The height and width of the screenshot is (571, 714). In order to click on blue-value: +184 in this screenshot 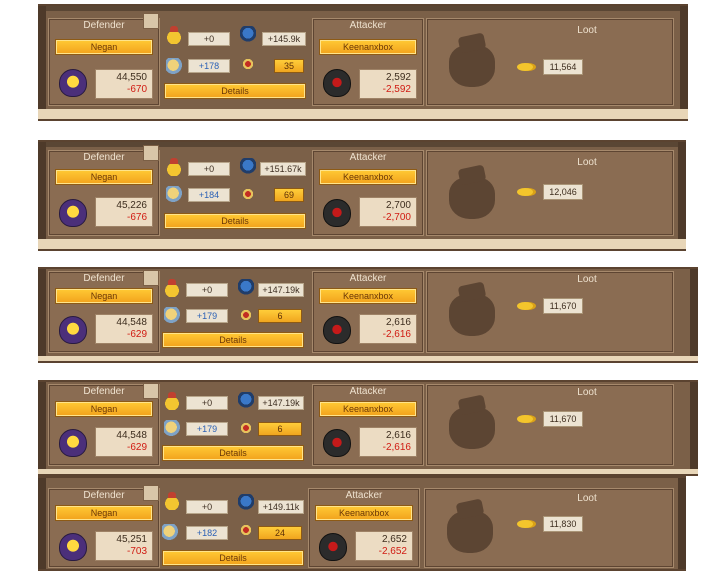, I will do `click(209, 195)`.